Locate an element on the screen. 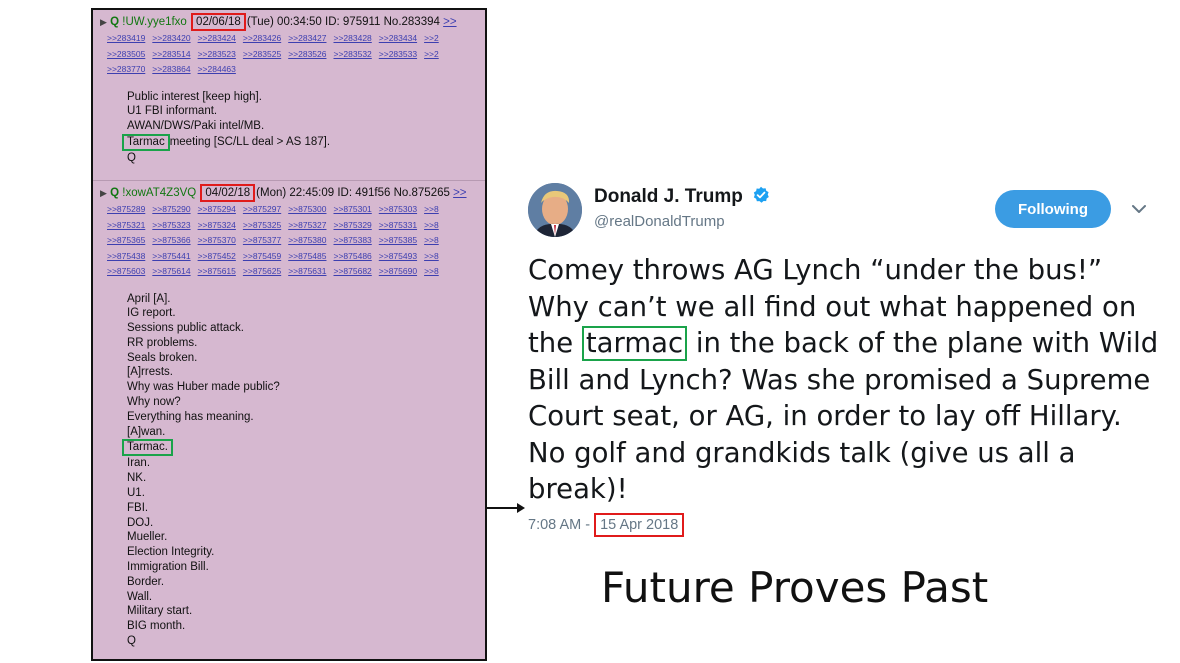 The width and height of the screenshot is (1180, 663). reply-link: >>875485 is located at coordinates (307, 256).